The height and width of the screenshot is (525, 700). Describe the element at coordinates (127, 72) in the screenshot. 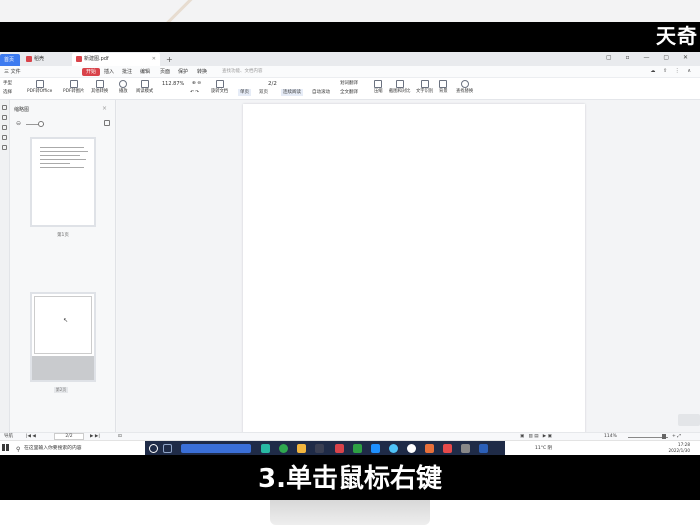

I see `menu-comment: 批注` at that location.